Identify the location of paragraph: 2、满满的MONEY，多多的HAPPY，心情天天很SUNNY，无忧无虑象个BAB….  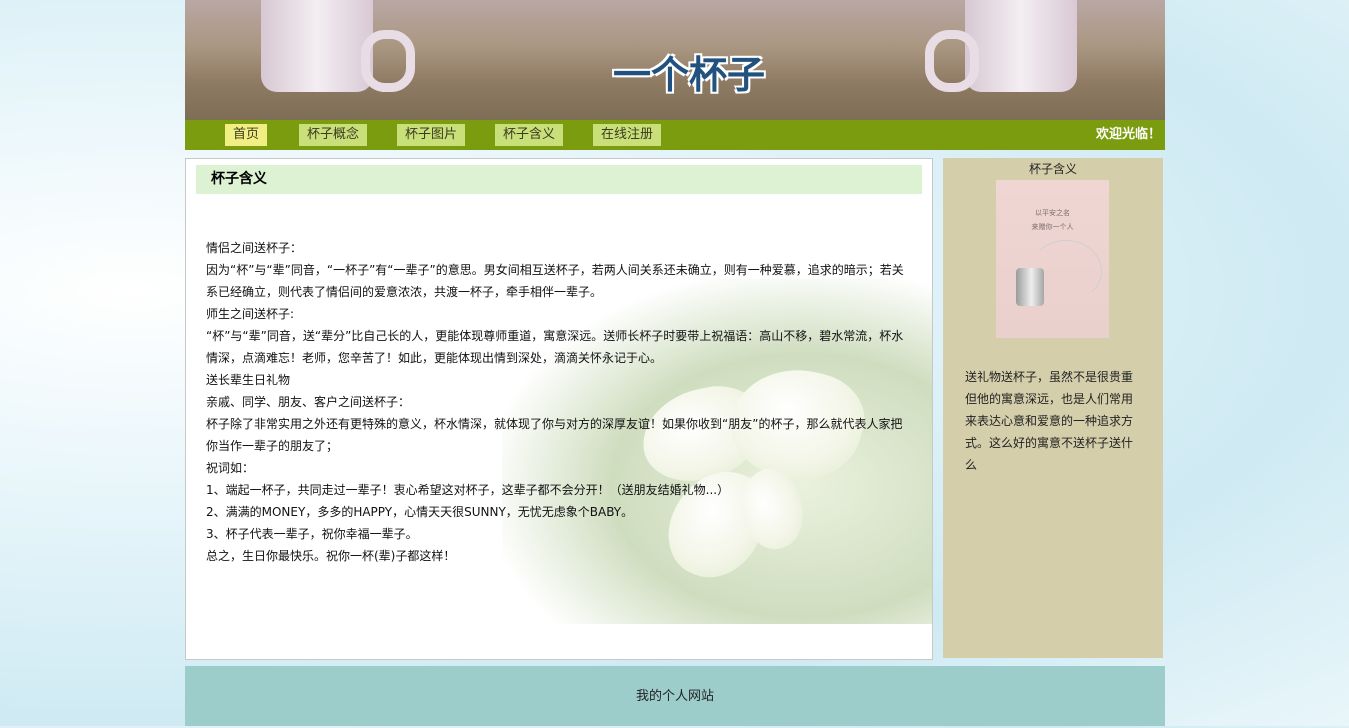
(420, 512).